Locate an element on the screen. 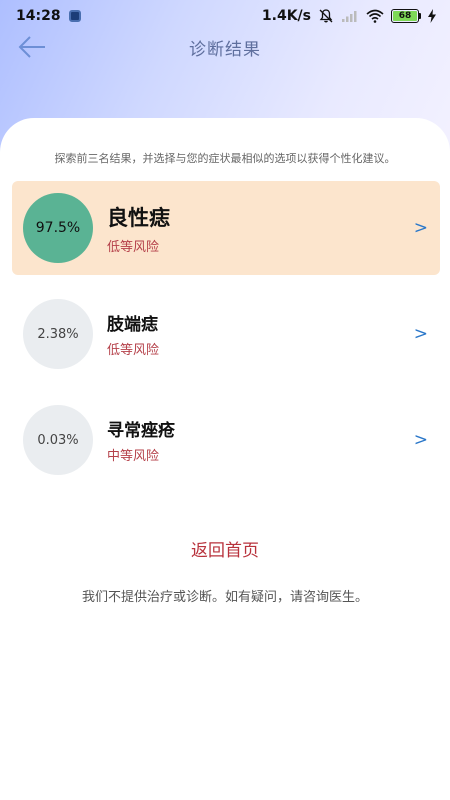 This screenshot has width=450, height=800. disclaimer-text: 我们不提供治疗或诊断。如有疑问，请咨询医生。 is located at coordinates (224, 597).